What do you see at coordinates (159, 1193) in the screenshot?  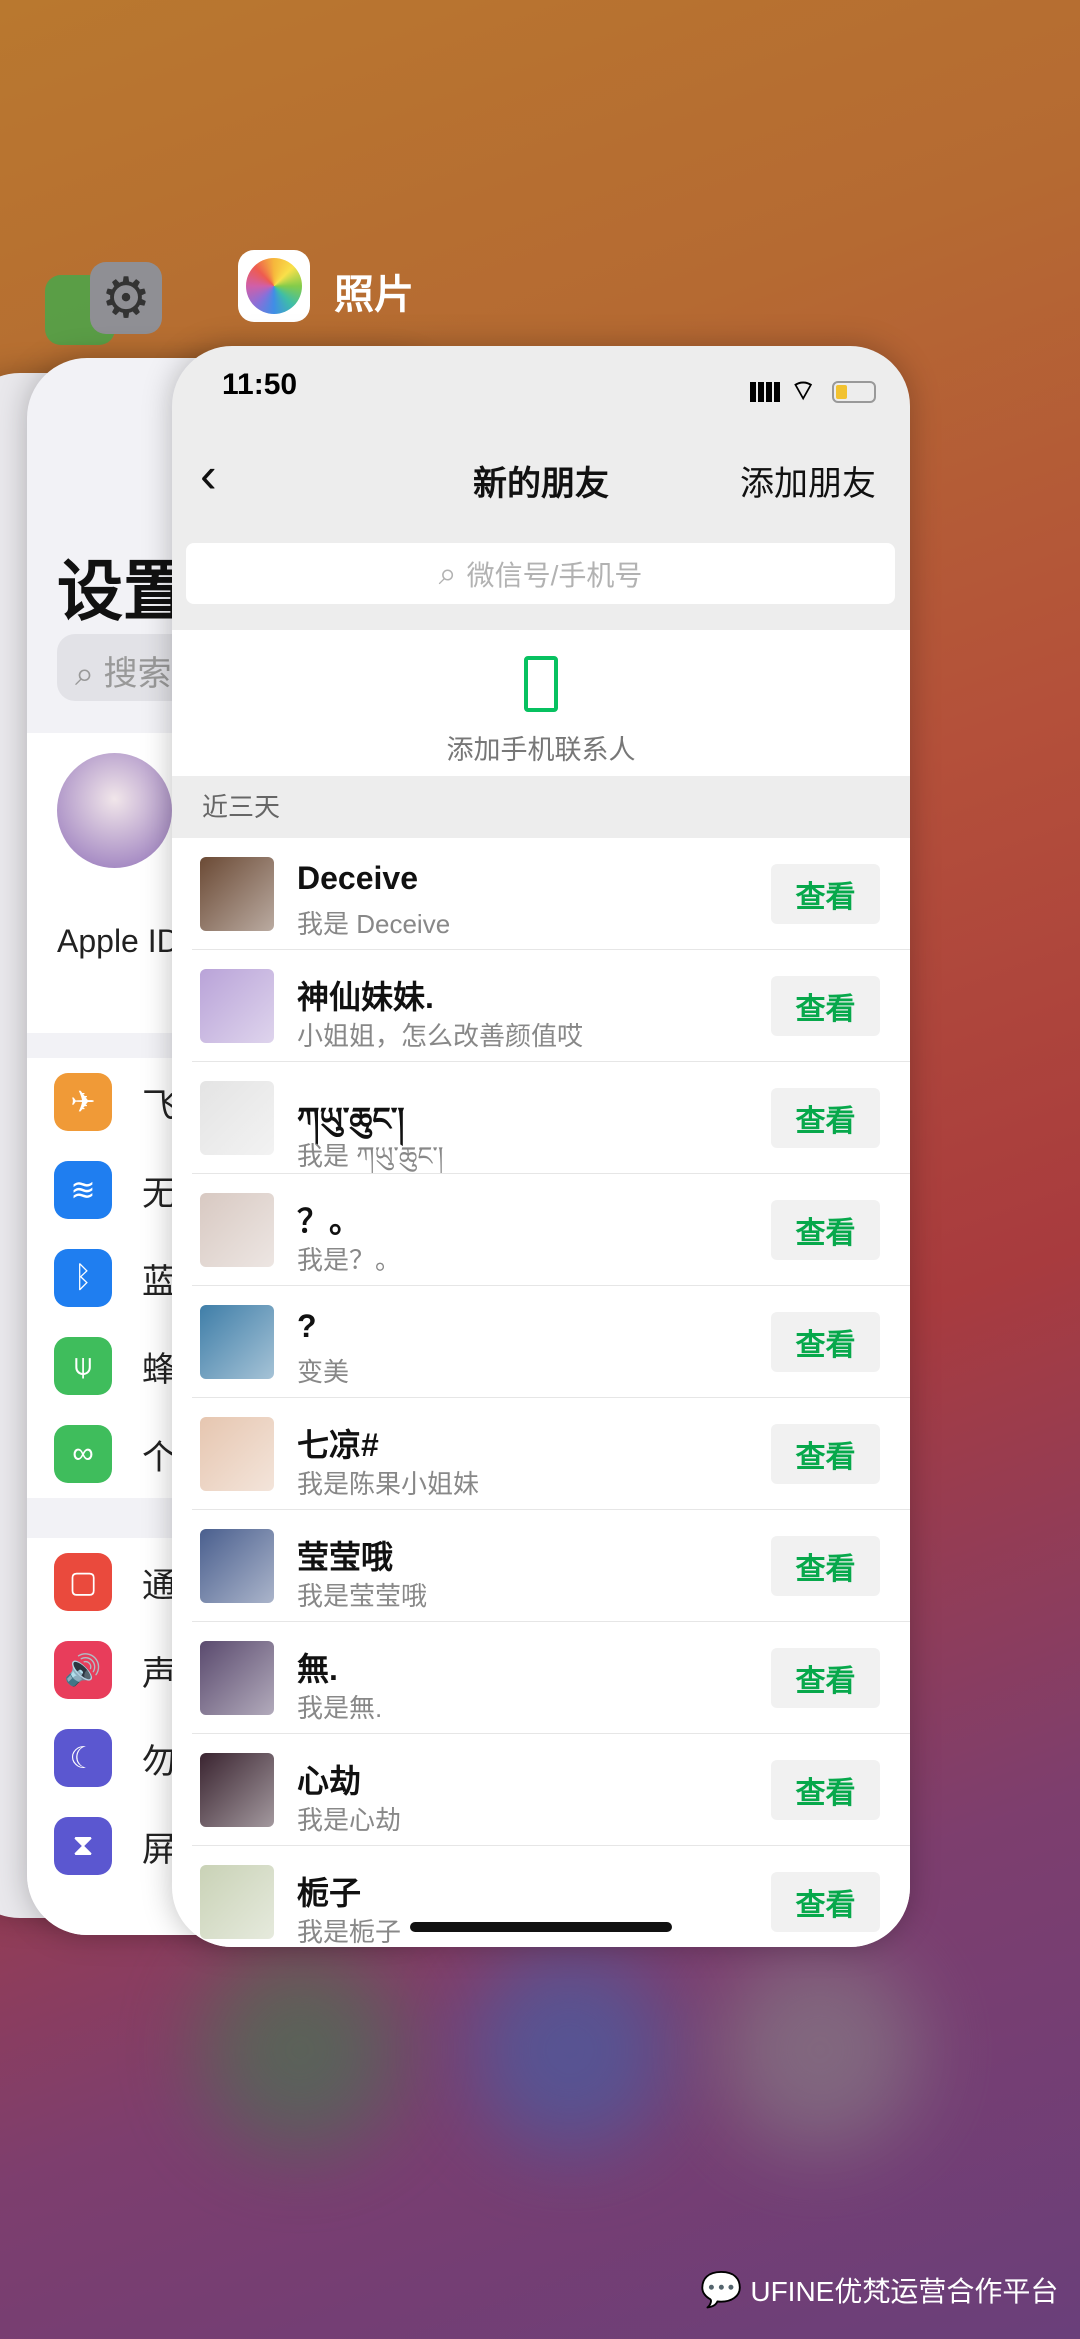 I see `settings-row-label: 无` at bounding box center [159, 1193].